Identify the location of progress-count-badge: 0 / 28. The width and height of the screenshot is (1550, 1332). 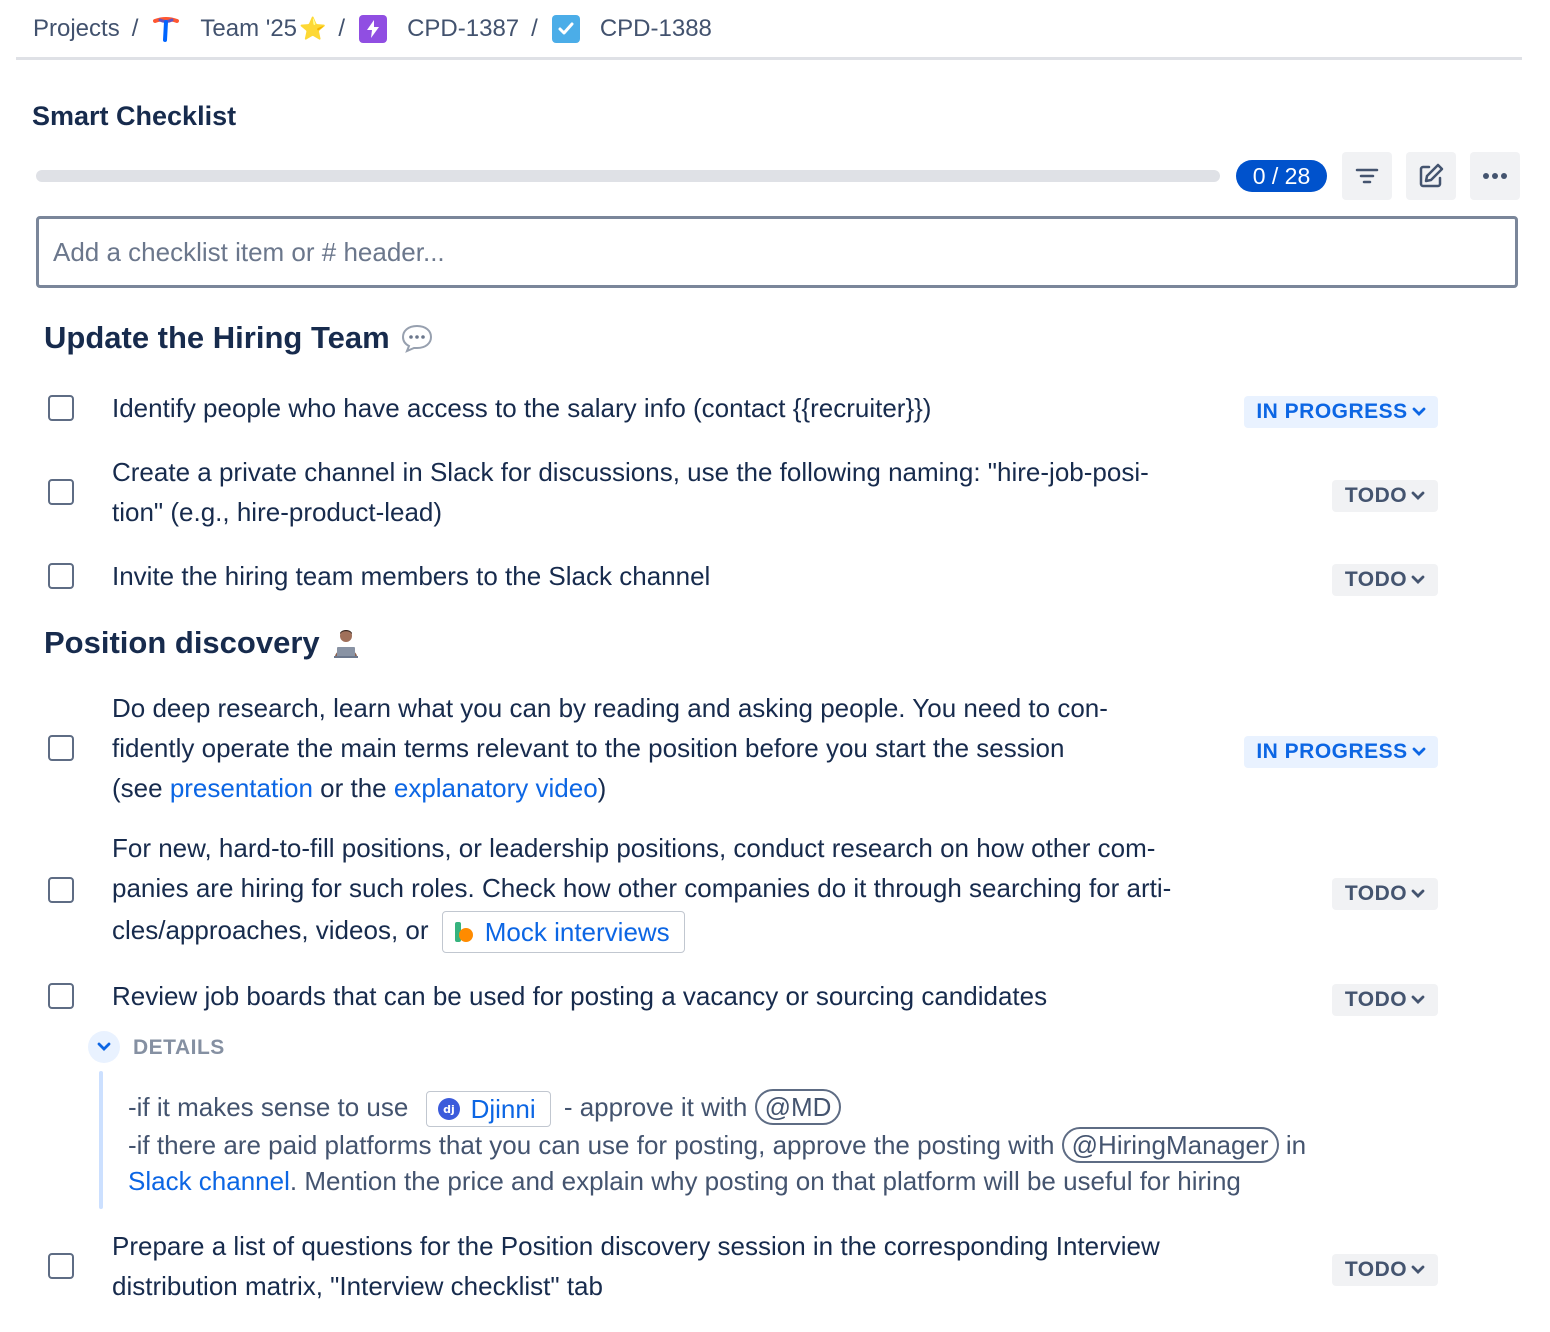
(1281, 176).